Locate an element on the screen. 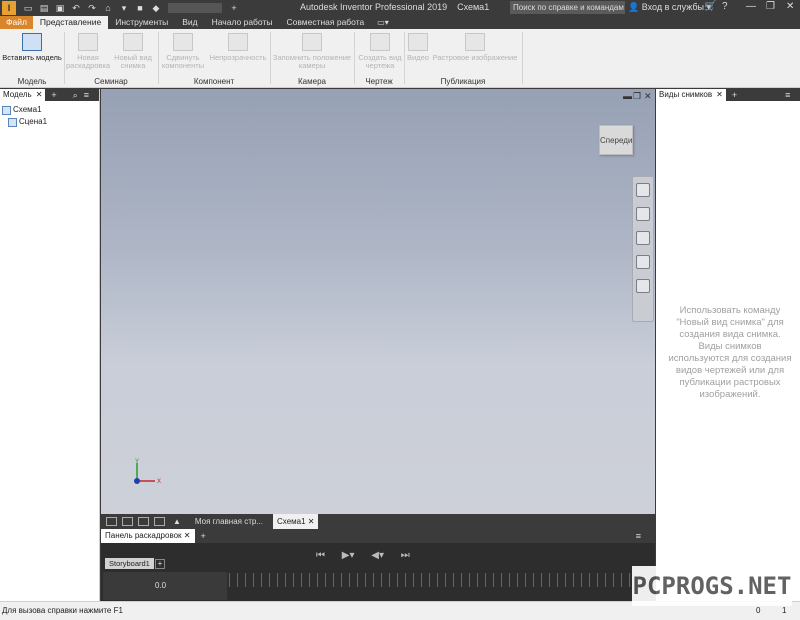 The width and height of the screenshot is (800, 620). app-logo: I is located at coordinates (9, 8).